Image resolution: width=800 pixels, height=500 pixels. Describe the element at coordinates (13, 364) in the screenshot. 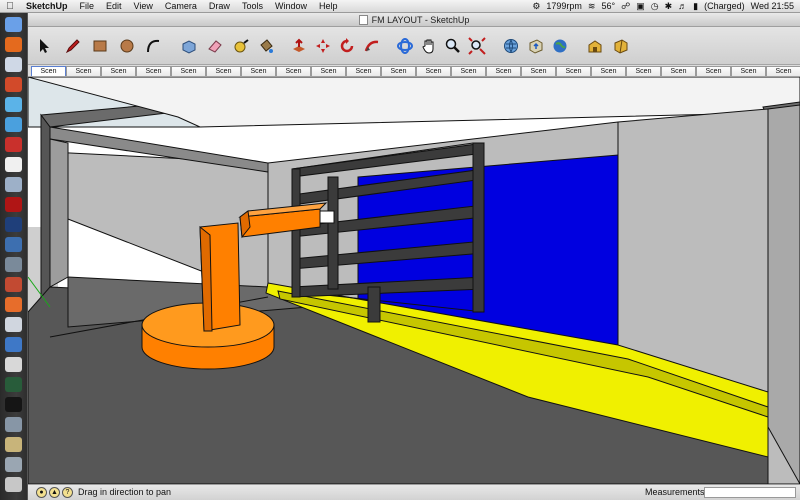

I see `calculator-icon` at that location.